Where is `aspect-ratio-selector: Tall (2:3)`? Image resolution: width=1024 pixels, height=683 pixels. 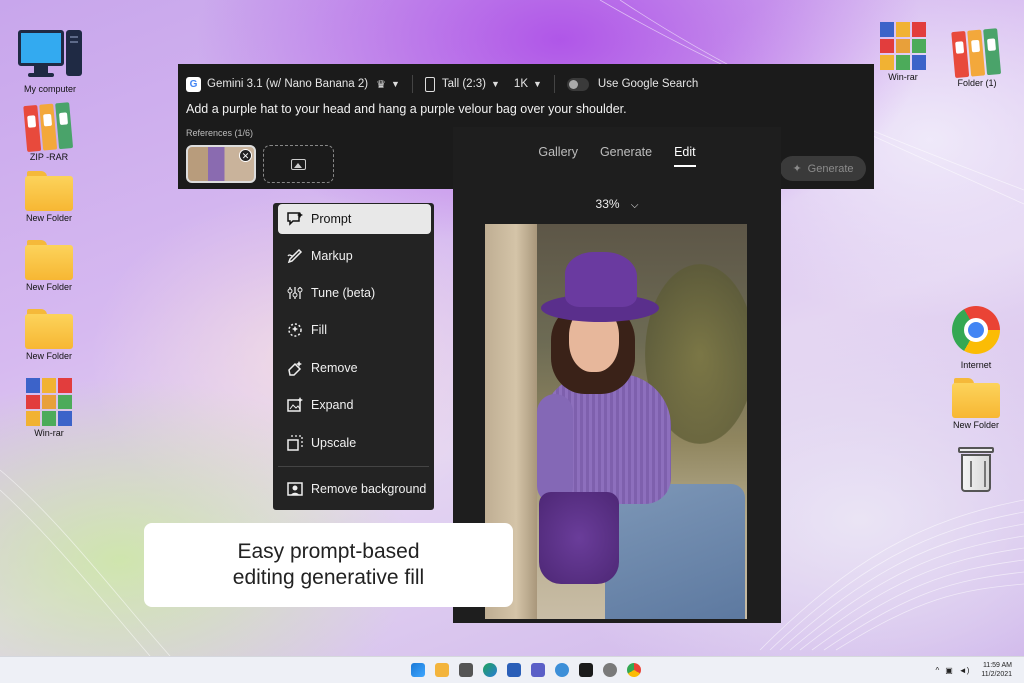
aspect-ratio-selector: Tall (2:3) is located at coordinates (464, 84).